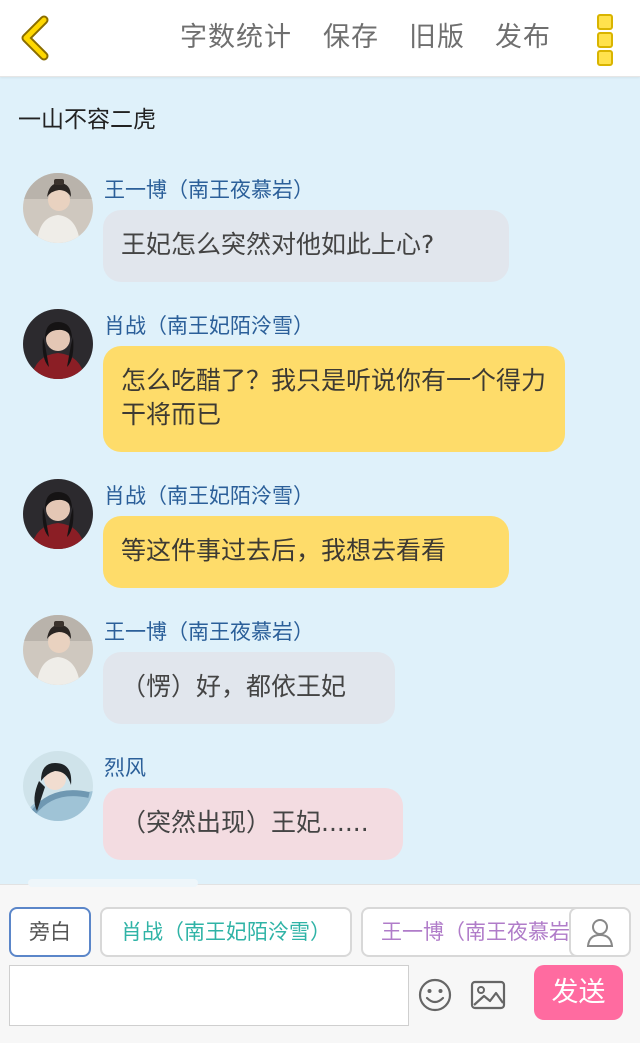  I want to click on message-bubble: 王妃怎么突然对他如此上心?, so click(306, 246).